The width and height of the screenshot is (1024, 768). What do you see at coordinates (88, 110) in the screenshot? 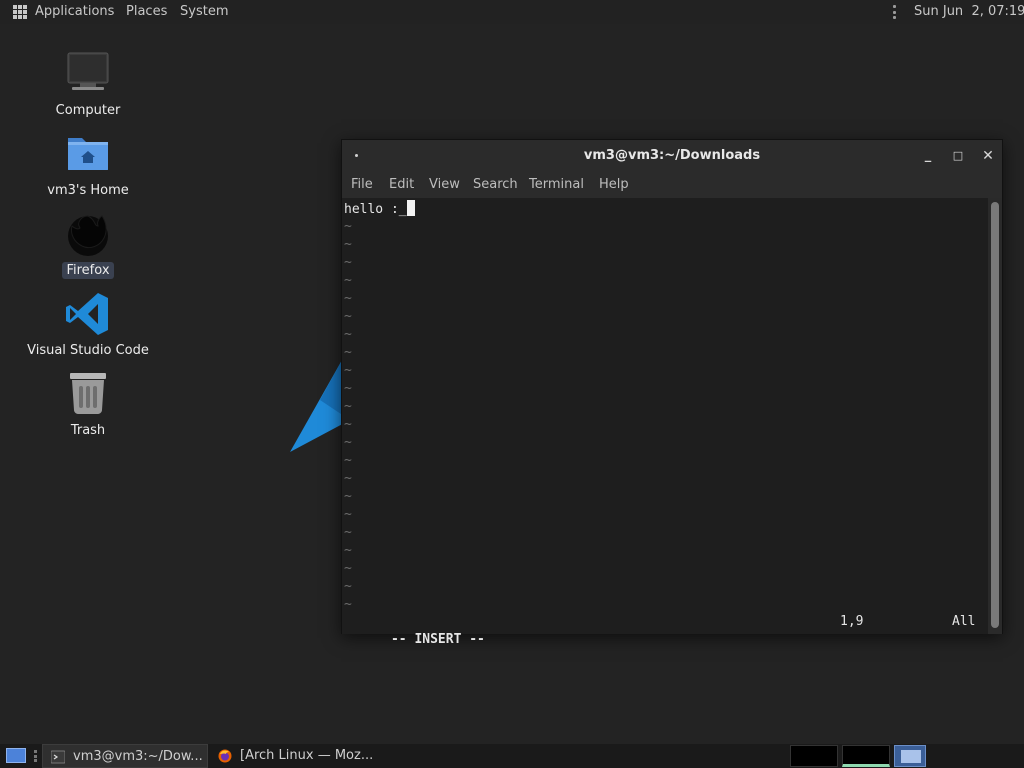
I see `desktop-icon-label: Computer` at bounding box center [88, 110].